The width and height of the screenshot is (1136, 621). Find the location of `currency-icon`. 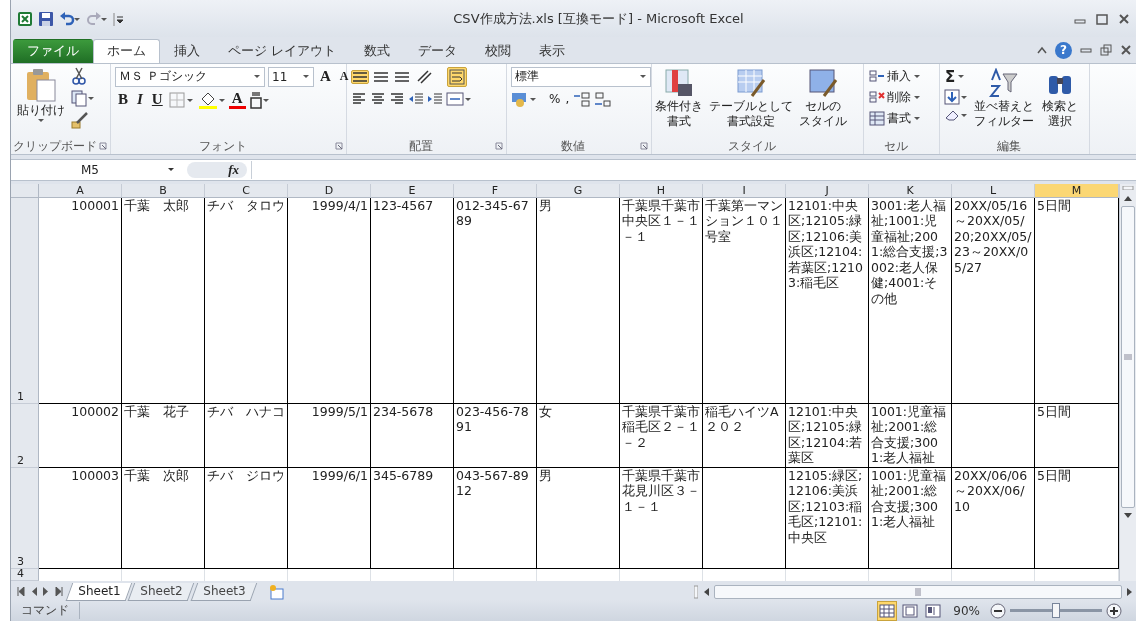

currency-icon is located at coordinates (524, 98).